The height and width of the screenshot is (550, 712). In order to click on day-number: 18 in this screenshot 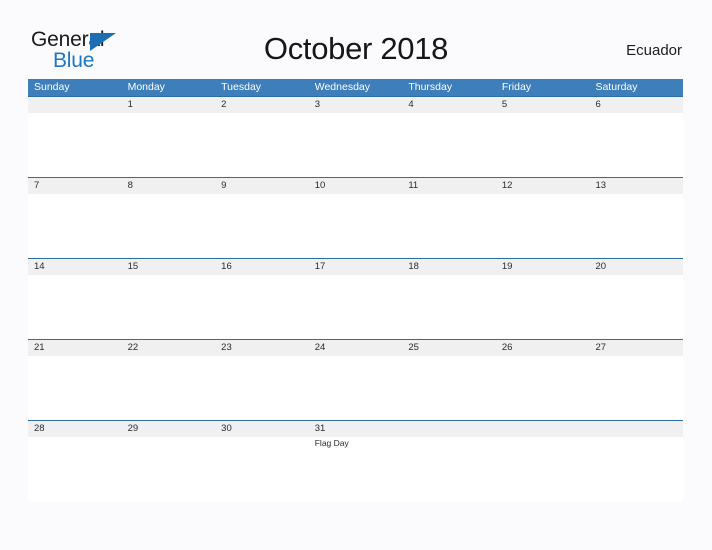, I will do `click(413, 266)`.